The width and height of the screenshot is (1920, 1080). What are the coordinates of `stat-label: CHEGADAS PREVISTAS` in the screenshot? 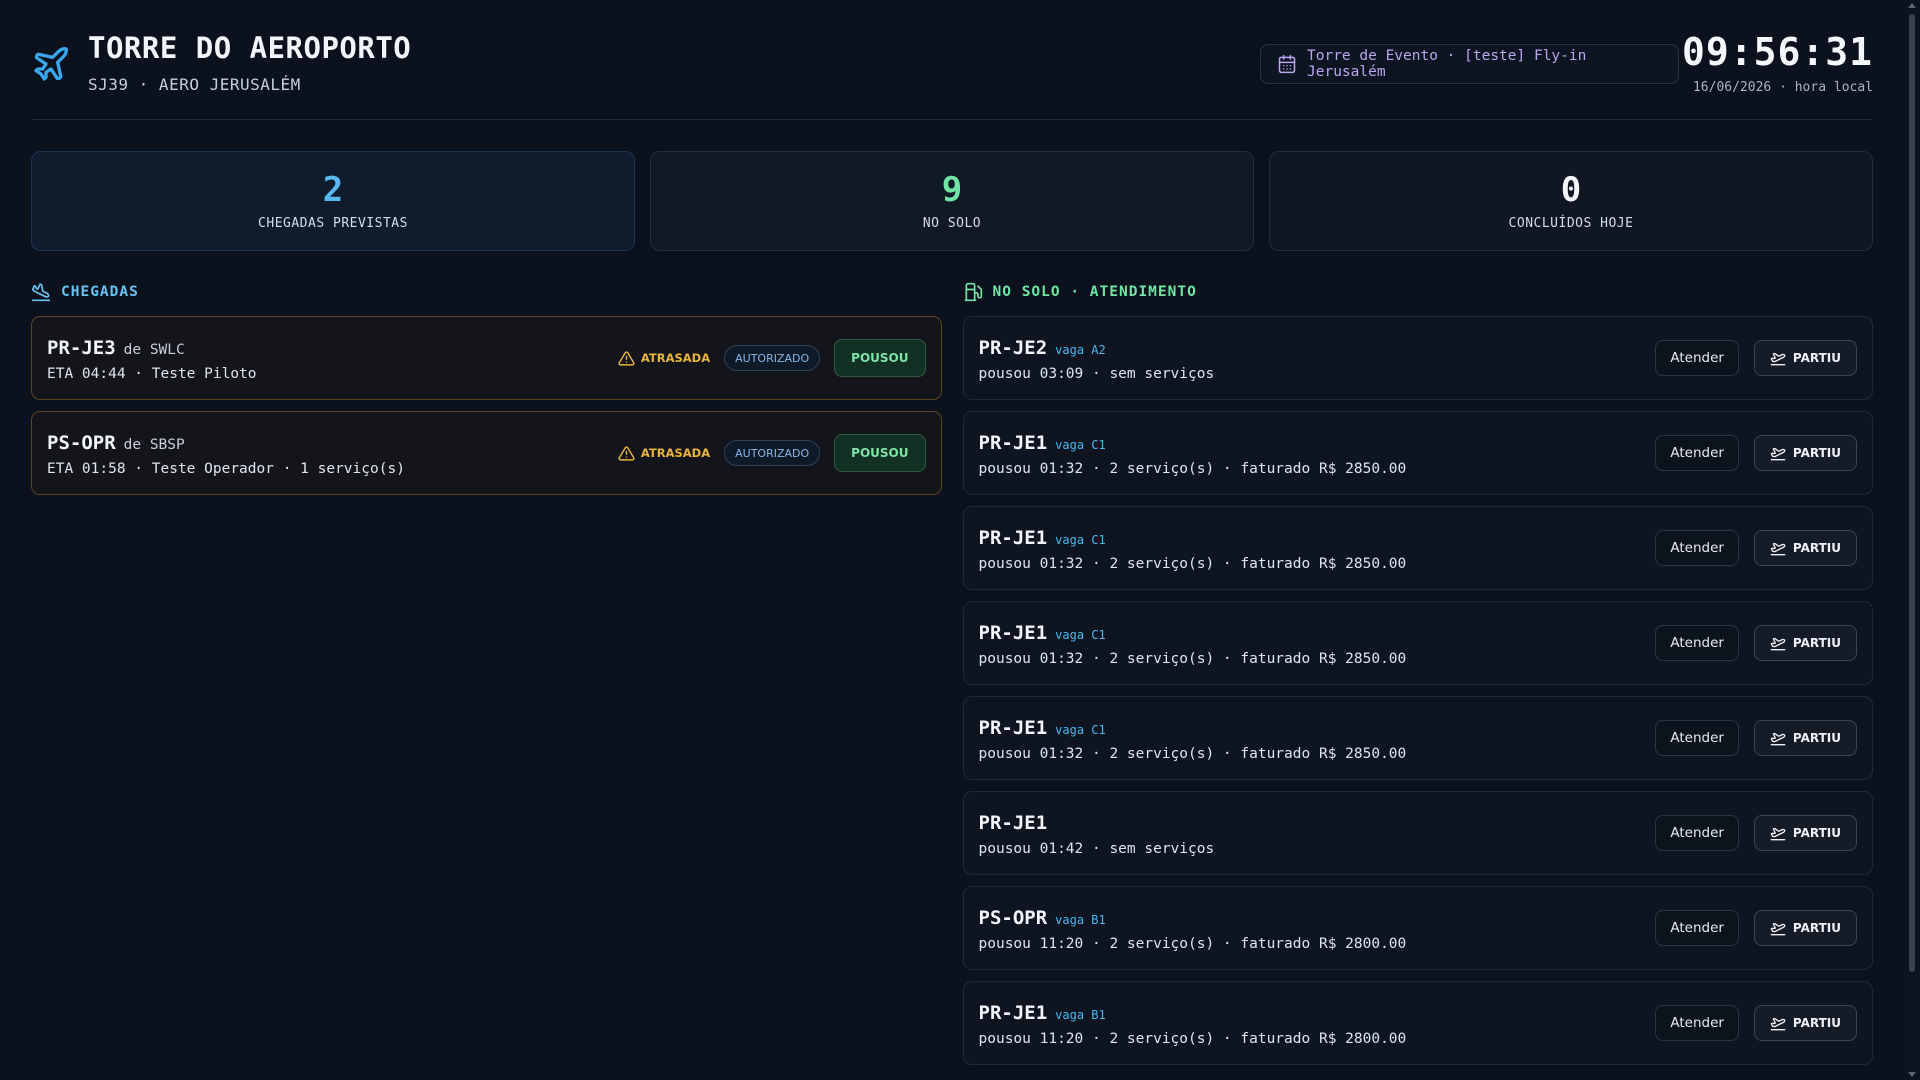 It's located at (333, 223).